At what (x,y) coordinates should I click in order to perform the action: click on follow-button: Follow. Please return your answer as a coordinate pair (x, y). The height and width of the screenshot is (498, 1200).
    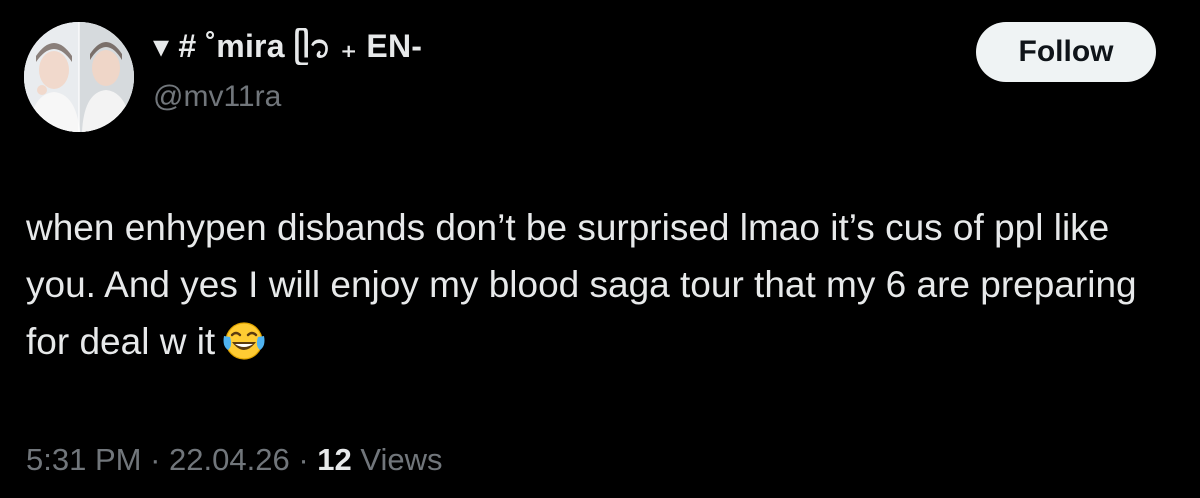
    Looking at the image, I should click on (1066, 52).